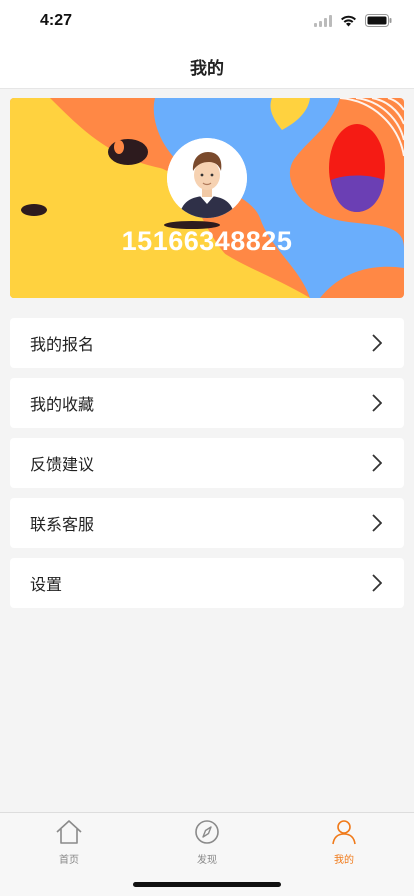  I want to click on menu-item-label: 设置, so click(46, 584).